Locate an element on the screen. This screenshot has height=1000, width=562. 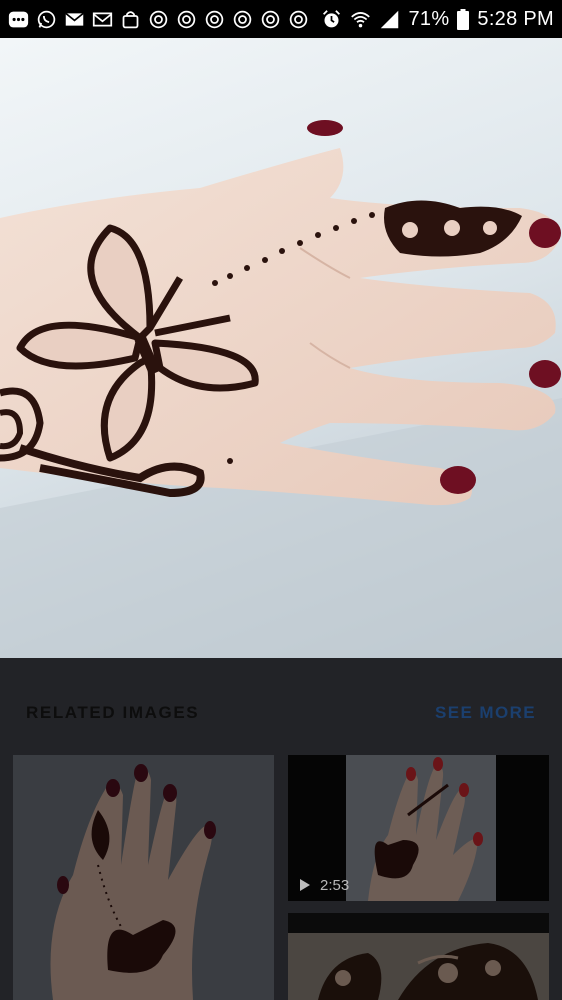
henna-design-thumbnail is located at coordinates (418, 956).